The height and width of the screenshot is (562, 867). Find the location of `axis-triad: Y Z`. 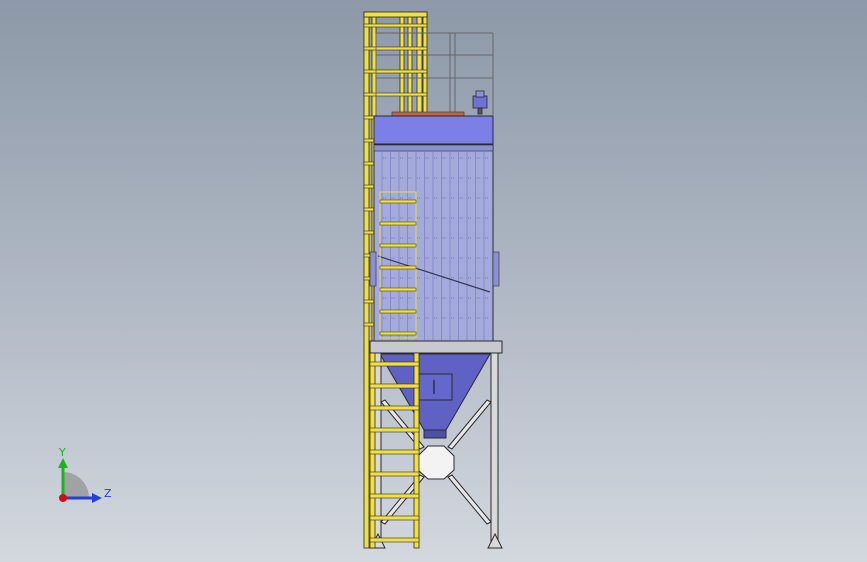

axis-triad: Y Z is located at coordinates (85, 474).